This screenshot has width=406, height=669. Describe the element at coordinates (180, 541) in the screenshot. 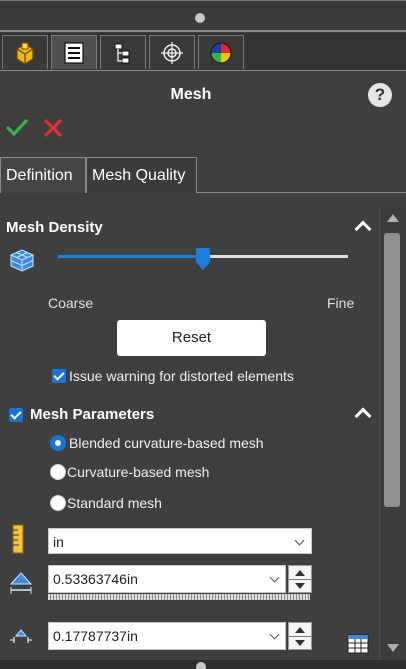

I see `unit-select: in` at that location.